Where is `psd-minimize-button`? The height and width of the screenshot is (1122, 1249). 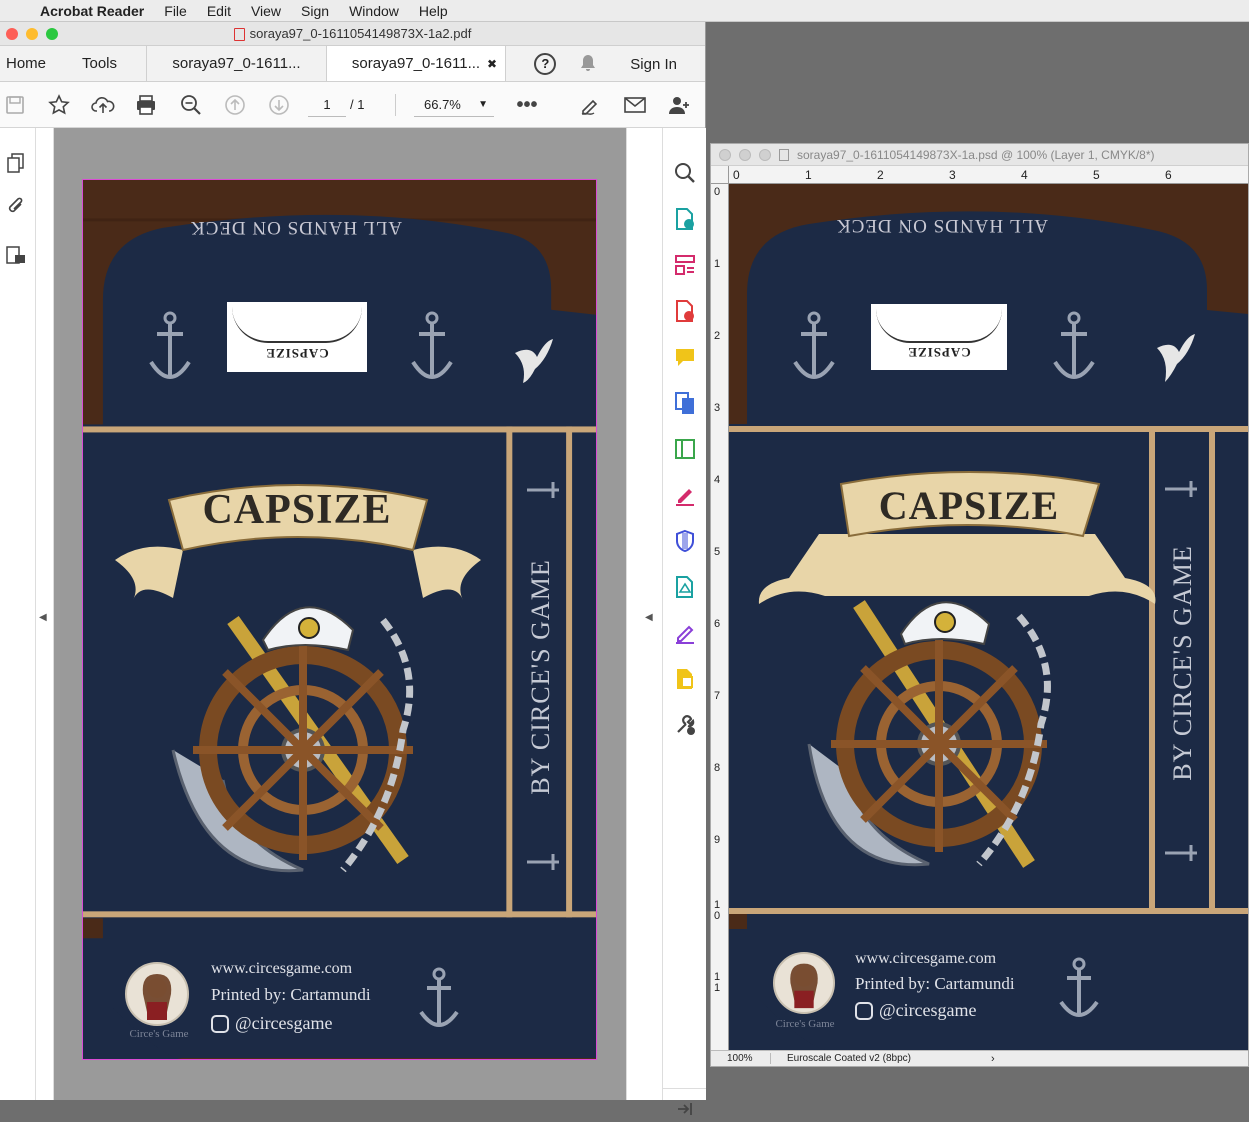
psd-minimize-button is located at coordinates (745, 155).